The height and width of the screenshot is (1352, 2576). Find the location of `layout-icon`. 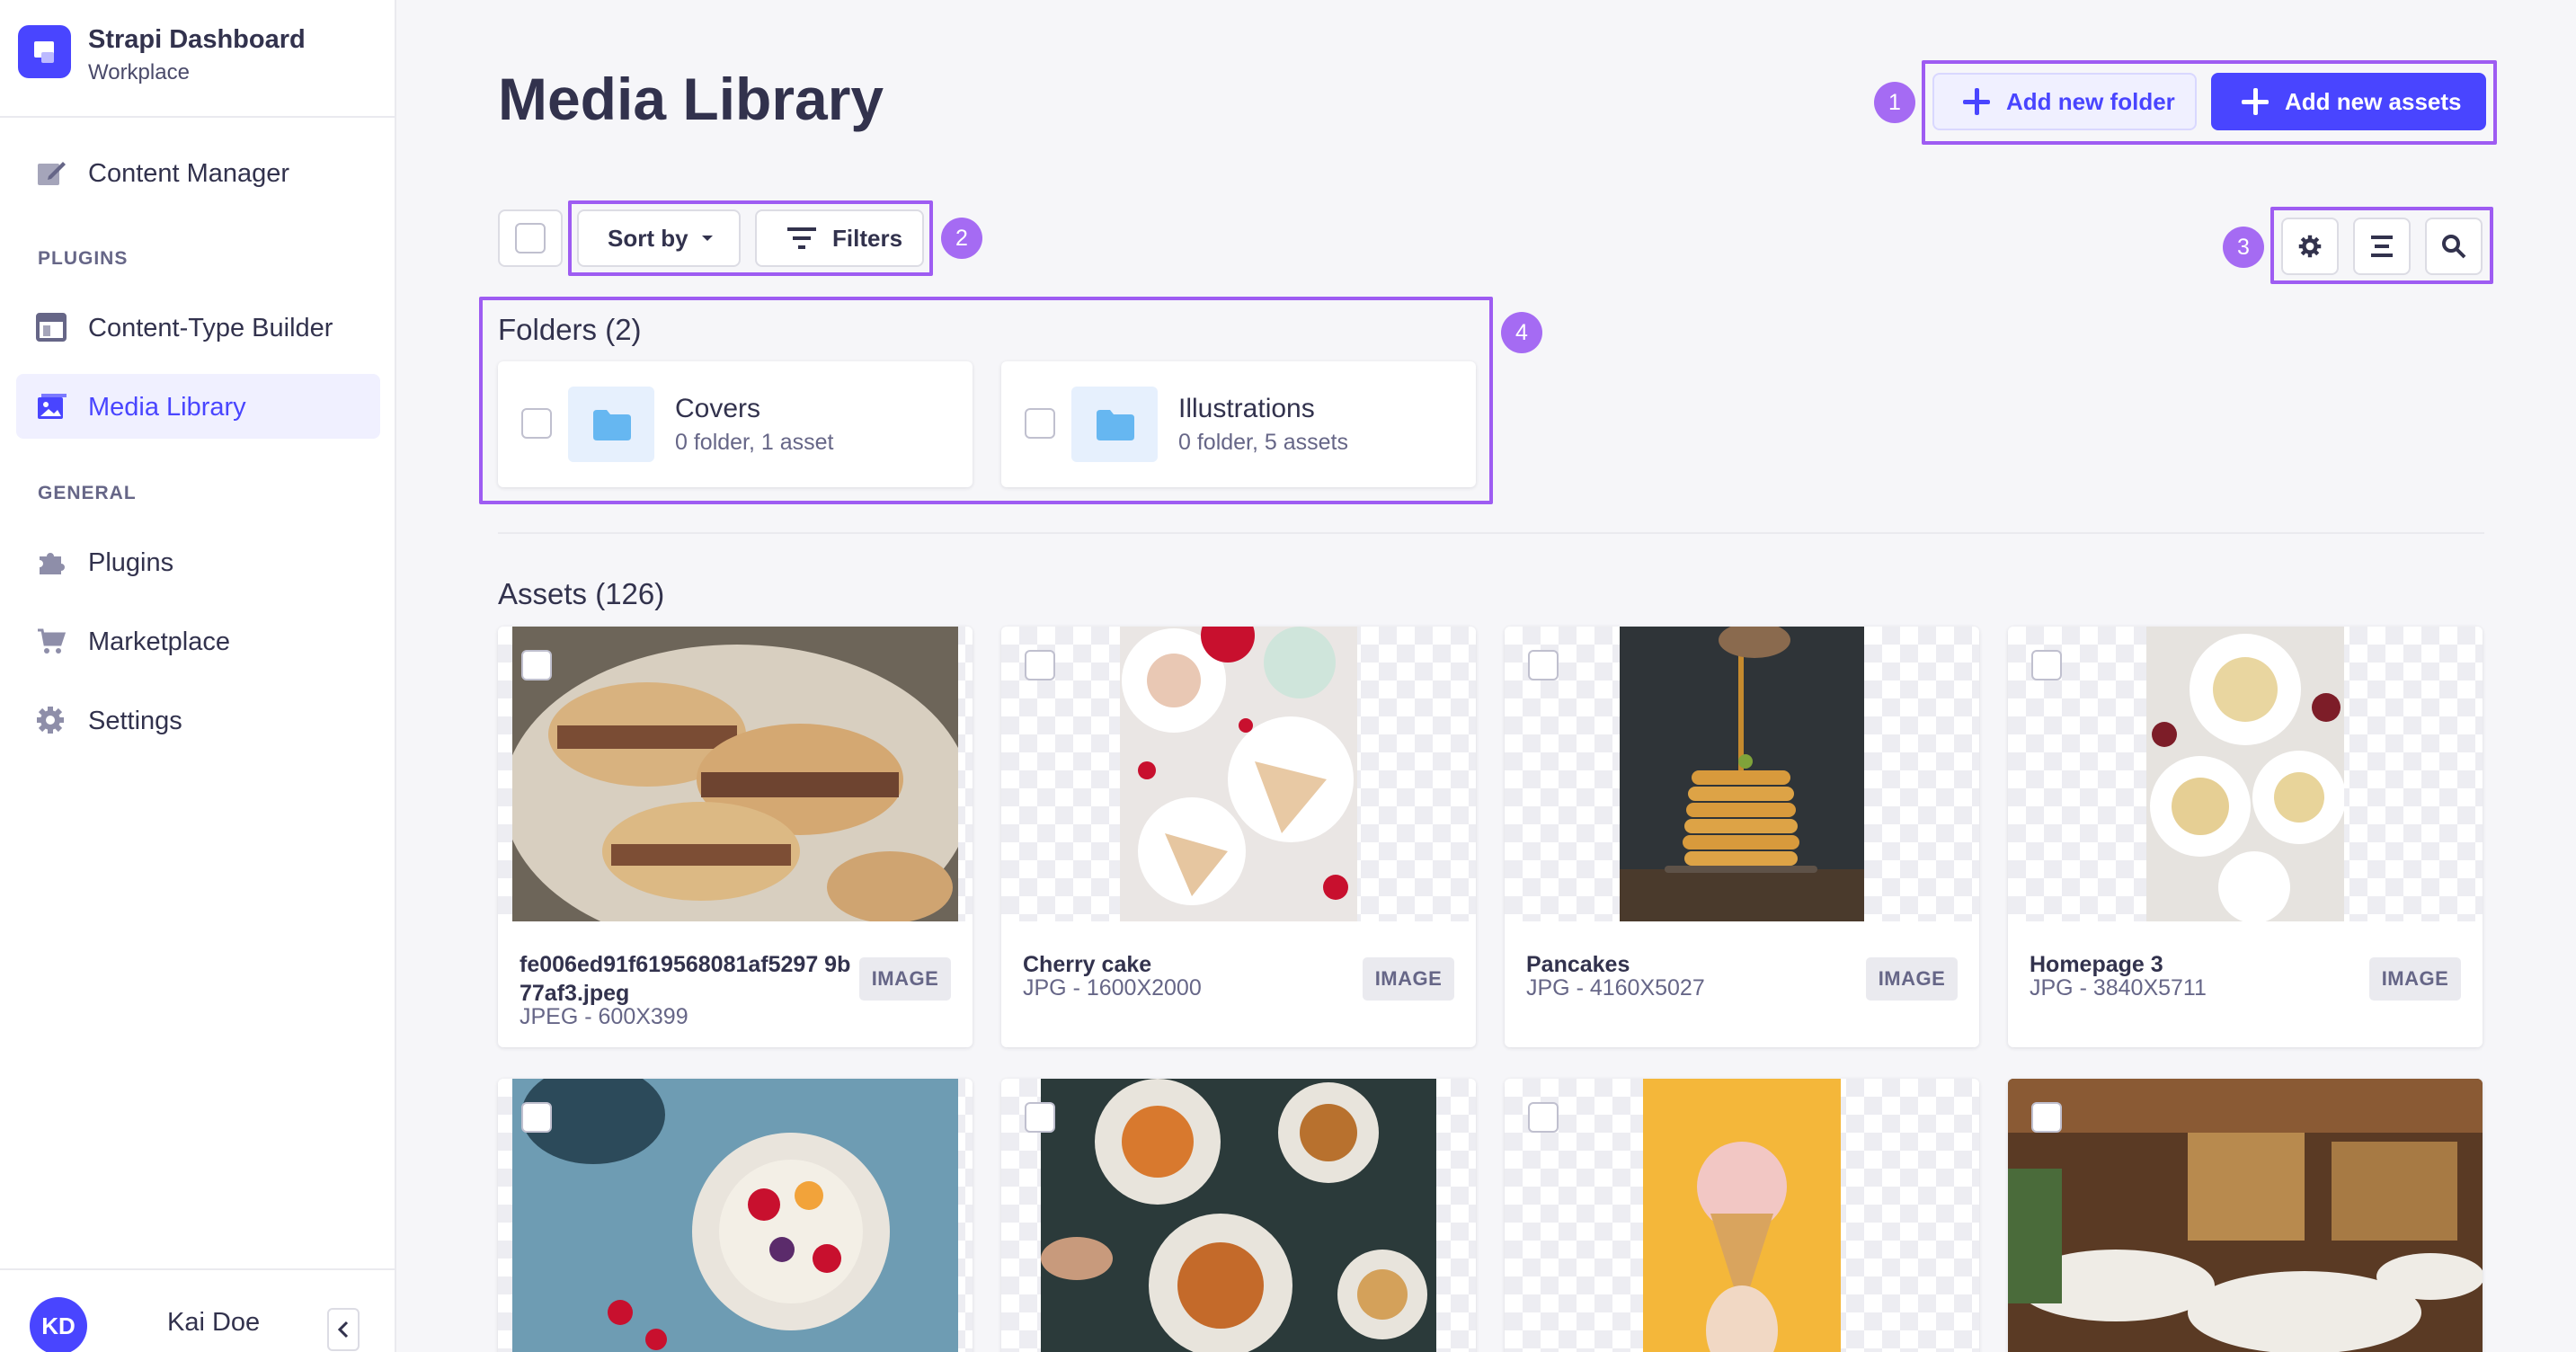

layout-icon is located at coordinates (51, 327).